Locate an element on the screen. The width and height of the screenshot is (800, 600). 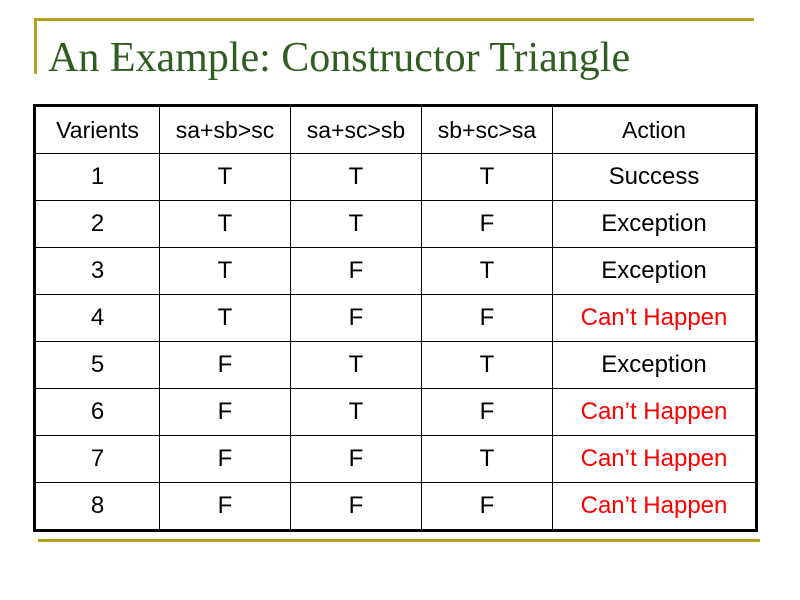
table-row: 4 T F F Can’t Happen is located at coordinates (395, 318).